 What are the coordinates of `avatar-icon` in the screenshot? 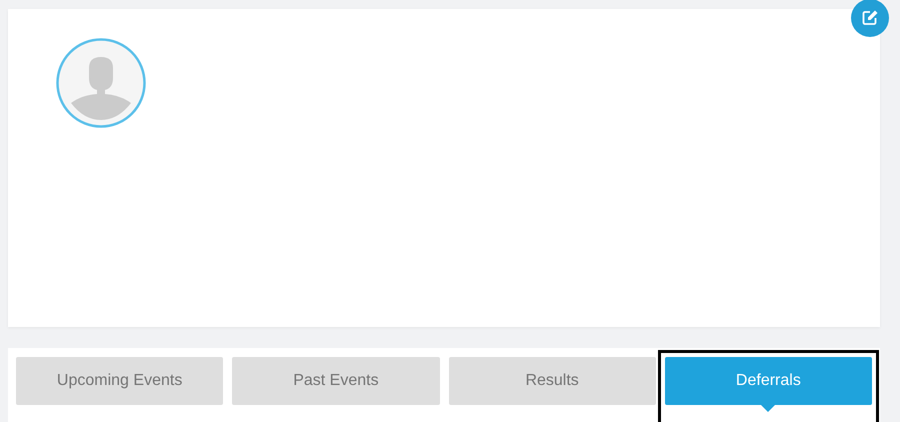 It's located at (101, 83).